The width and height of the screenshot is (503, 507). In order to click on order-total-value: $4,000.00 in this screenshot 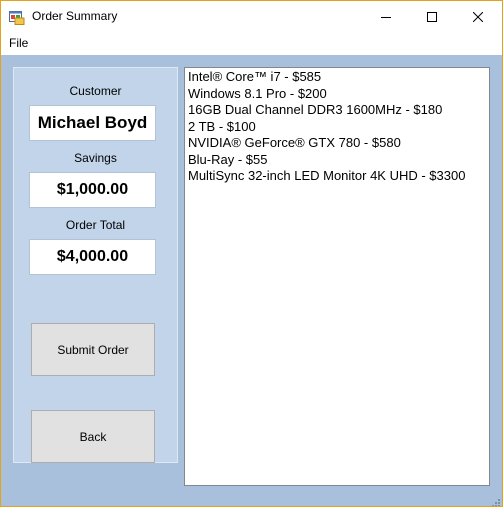, I will do `click(92, 257)`.